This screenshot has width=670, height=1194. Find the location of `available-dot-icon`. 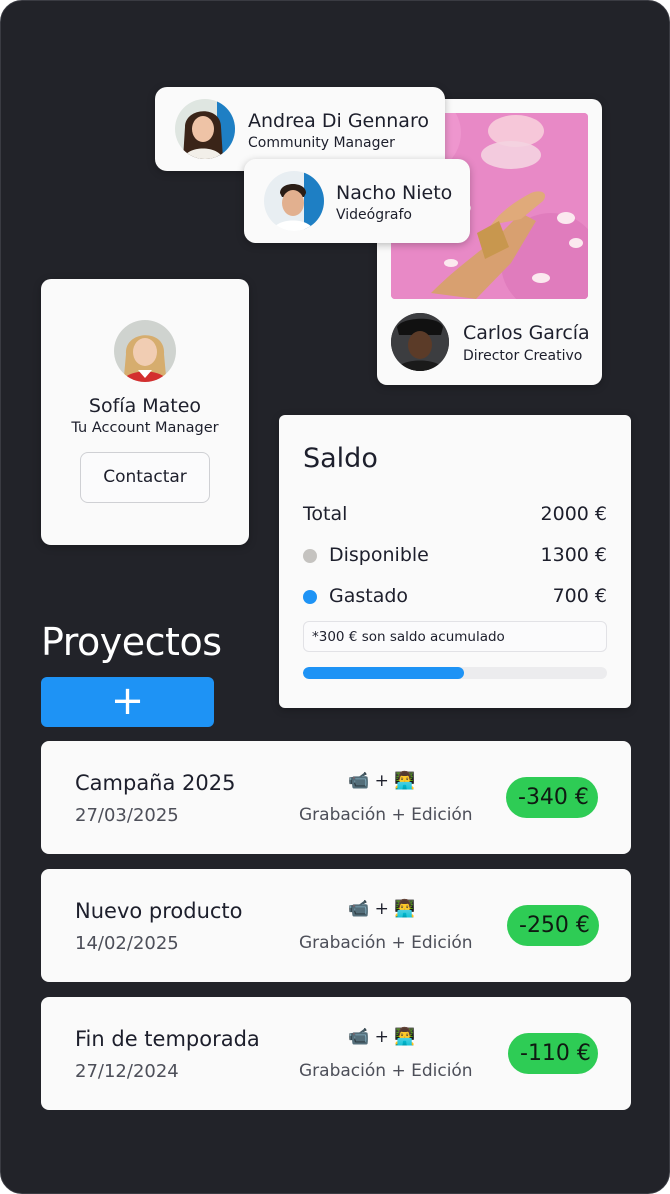

available-dot-icon is located at coordinates (310, 556).